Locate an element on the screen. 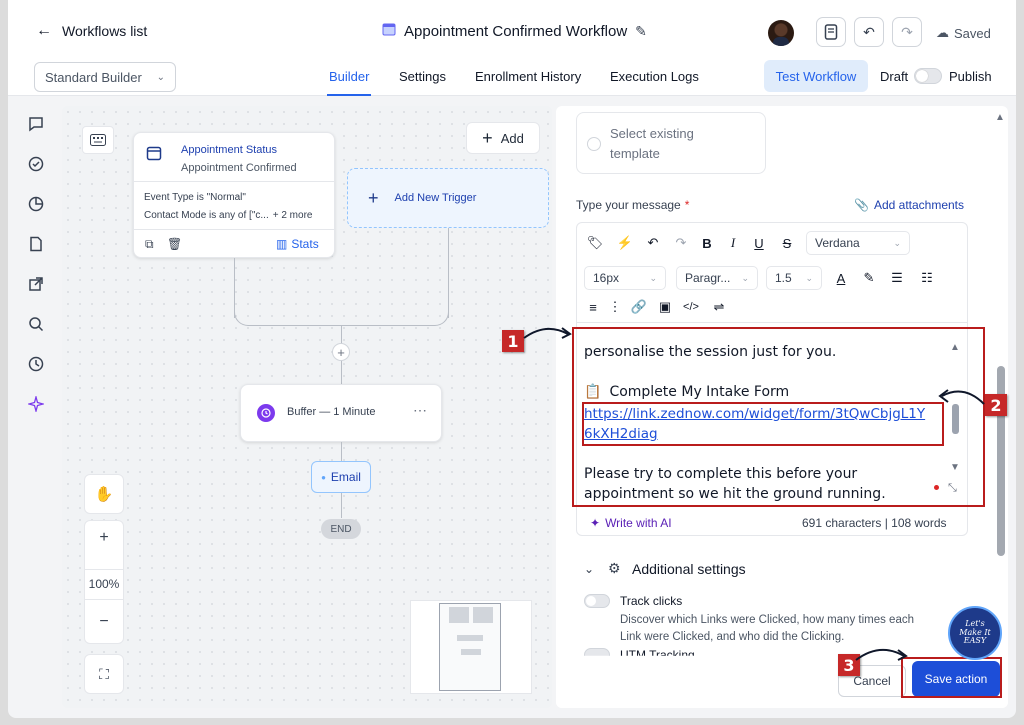 This screenshot has width=1024, height=725. tab-builder: Builder is located at coordinates (349, 82).